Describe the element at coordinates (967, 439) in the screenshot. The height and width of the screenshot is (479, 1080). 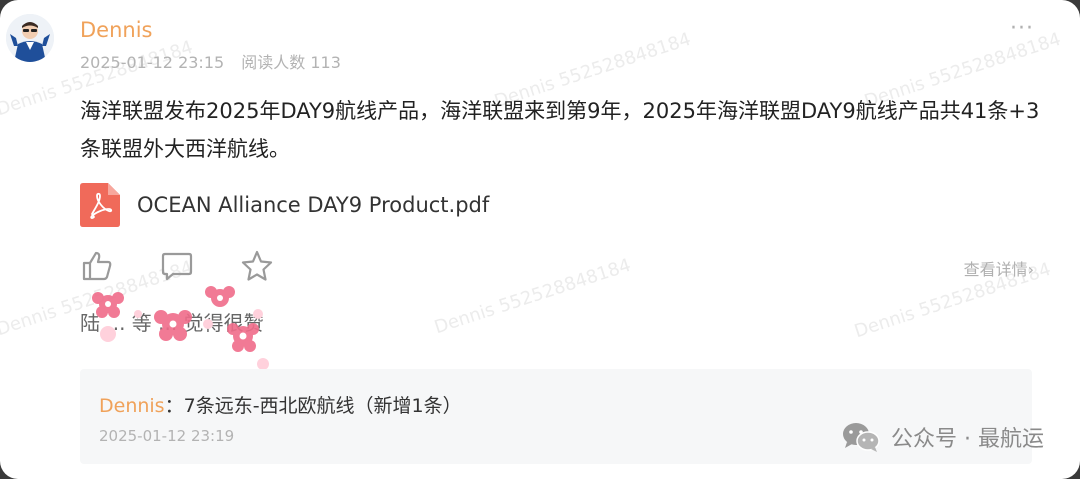
I see `brand-text: 公众号 · 最航运` at that location.